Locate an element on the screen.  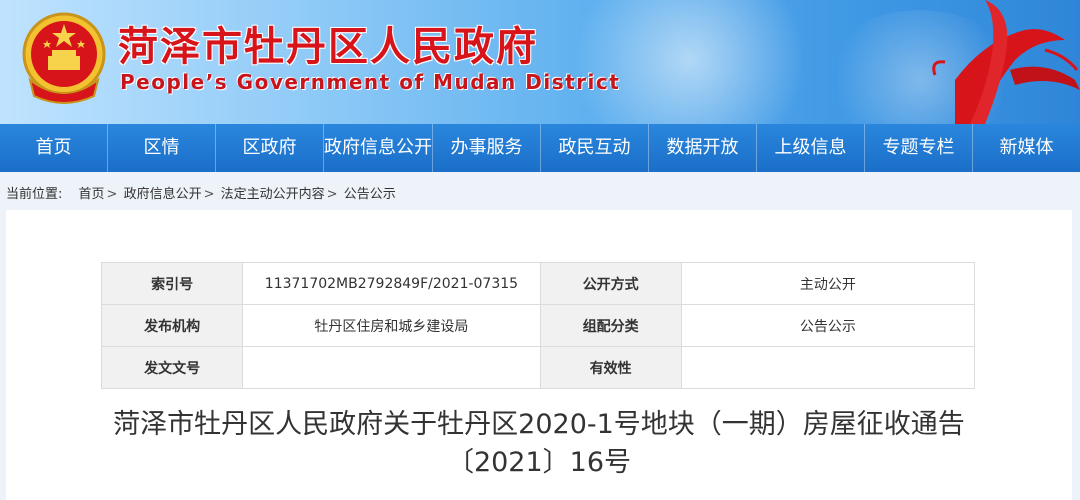
category-label: 组配分类 is located at coordinates (610, 325).